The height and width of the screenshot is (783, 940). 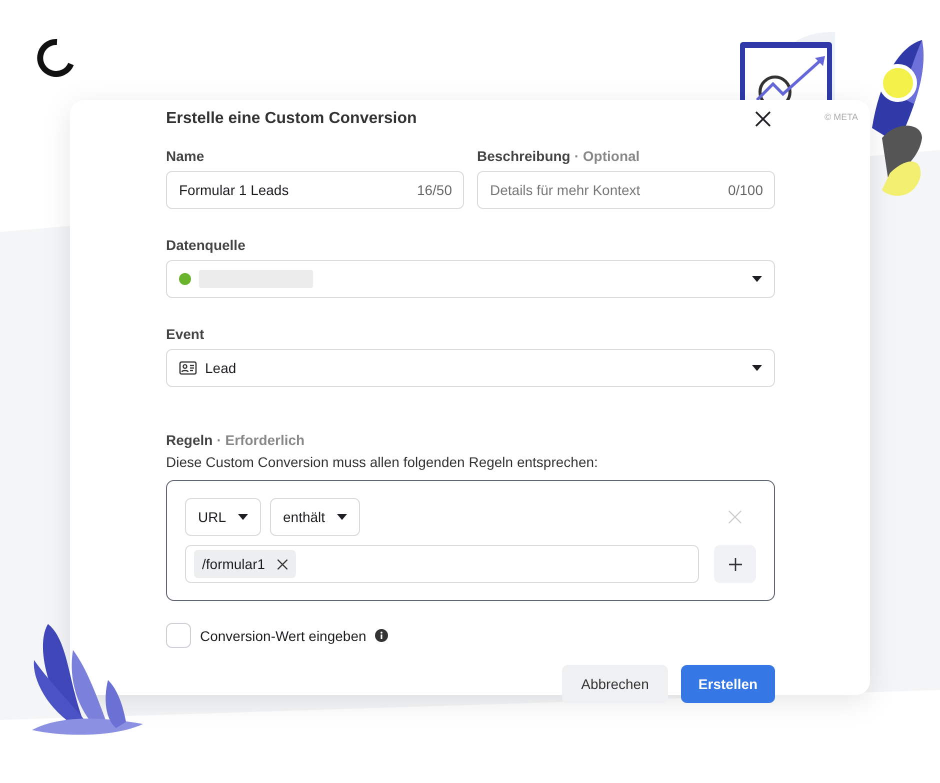 What do you see at coordinates (234, 564) in the screenshot?
I see `tag-text: /formular1` at bounding box center [234, 564].